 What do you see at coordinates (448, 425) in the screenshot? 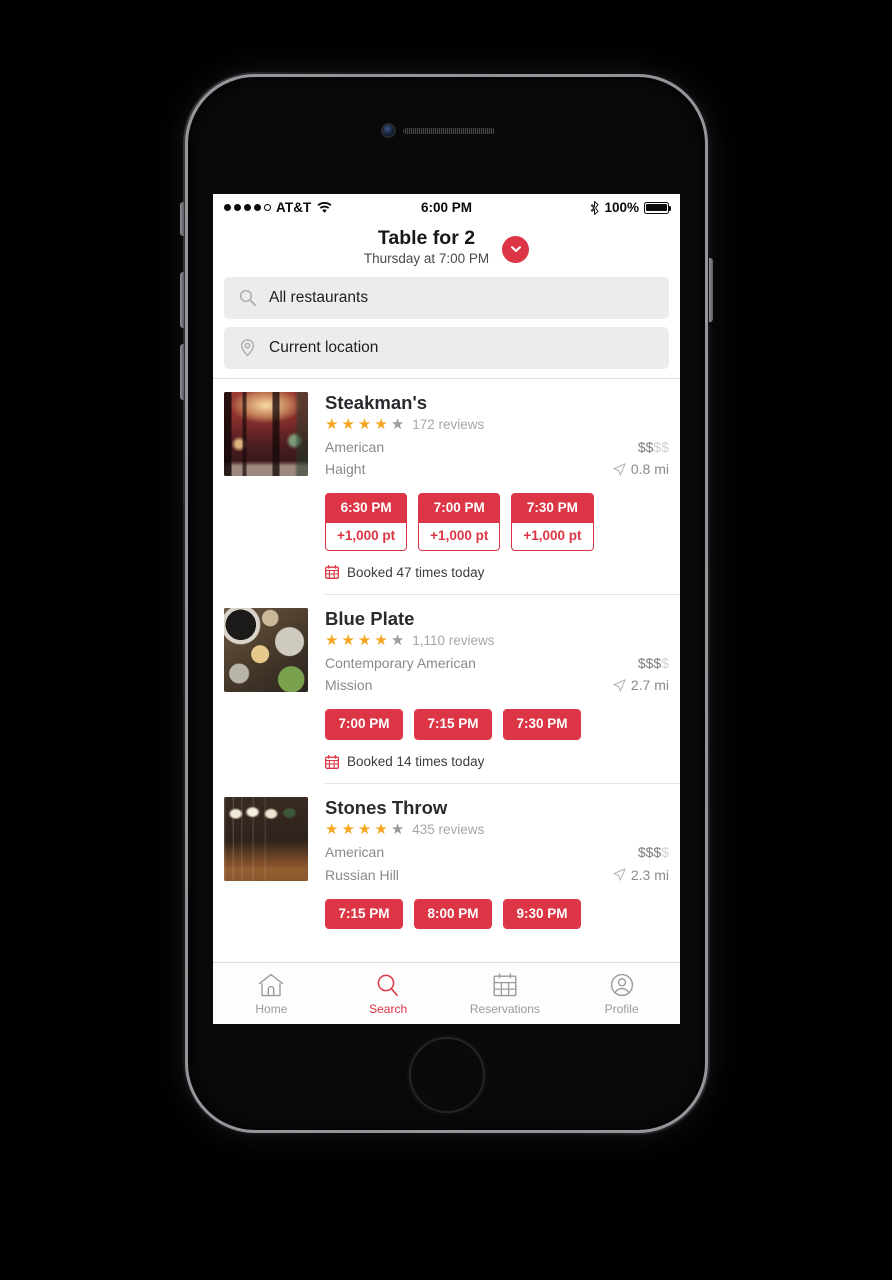
I see `review-count: 172 reviews` at bounding box center [448, 425].